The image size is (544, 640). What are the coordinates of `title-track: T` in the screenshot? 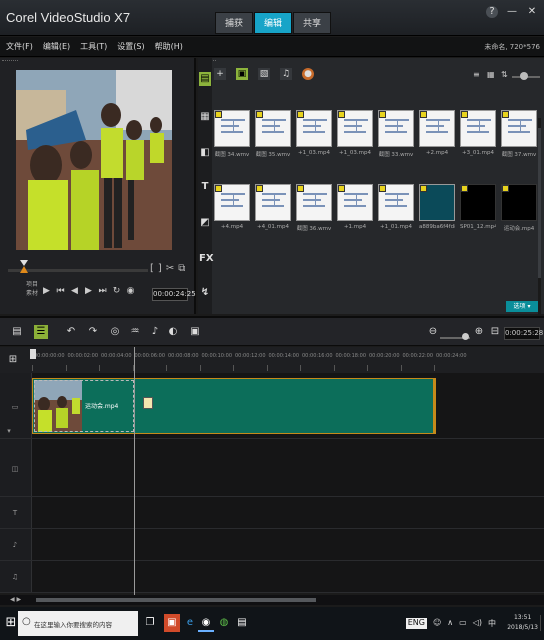 It's located at (272, 513).